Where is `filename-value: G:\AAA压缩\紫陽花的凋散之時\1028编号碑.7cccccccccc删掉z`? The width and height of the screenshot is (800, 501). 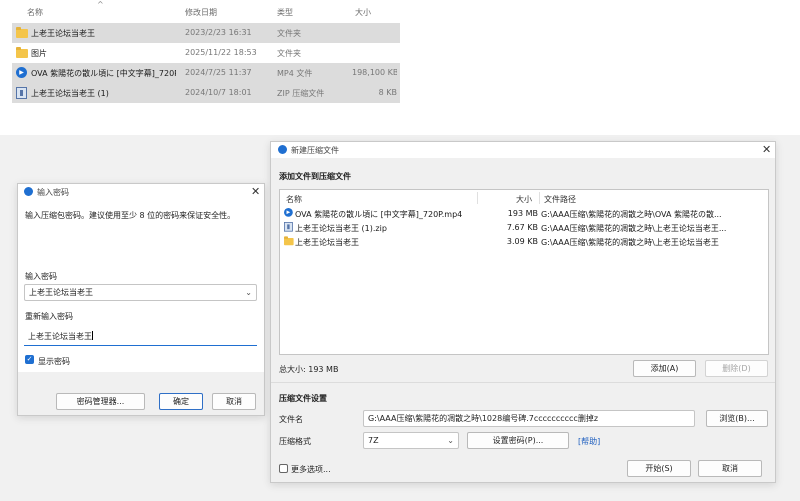
filename-value: G:\AAA压缩\紫陽花的凋散之時\1028编号碑.7cccccccccc删掉z is located at coordinates (483, 418).